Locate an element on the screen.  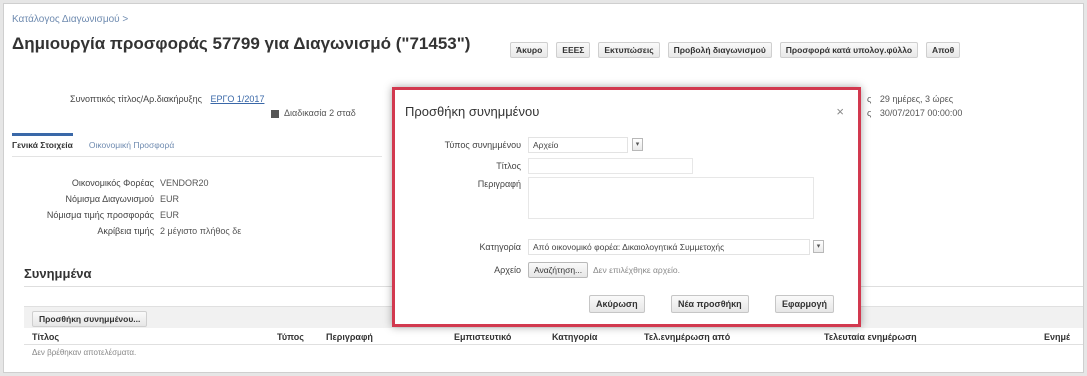
cancel-toolbar-button: Άκυρο is located at coordinates (529, 50).